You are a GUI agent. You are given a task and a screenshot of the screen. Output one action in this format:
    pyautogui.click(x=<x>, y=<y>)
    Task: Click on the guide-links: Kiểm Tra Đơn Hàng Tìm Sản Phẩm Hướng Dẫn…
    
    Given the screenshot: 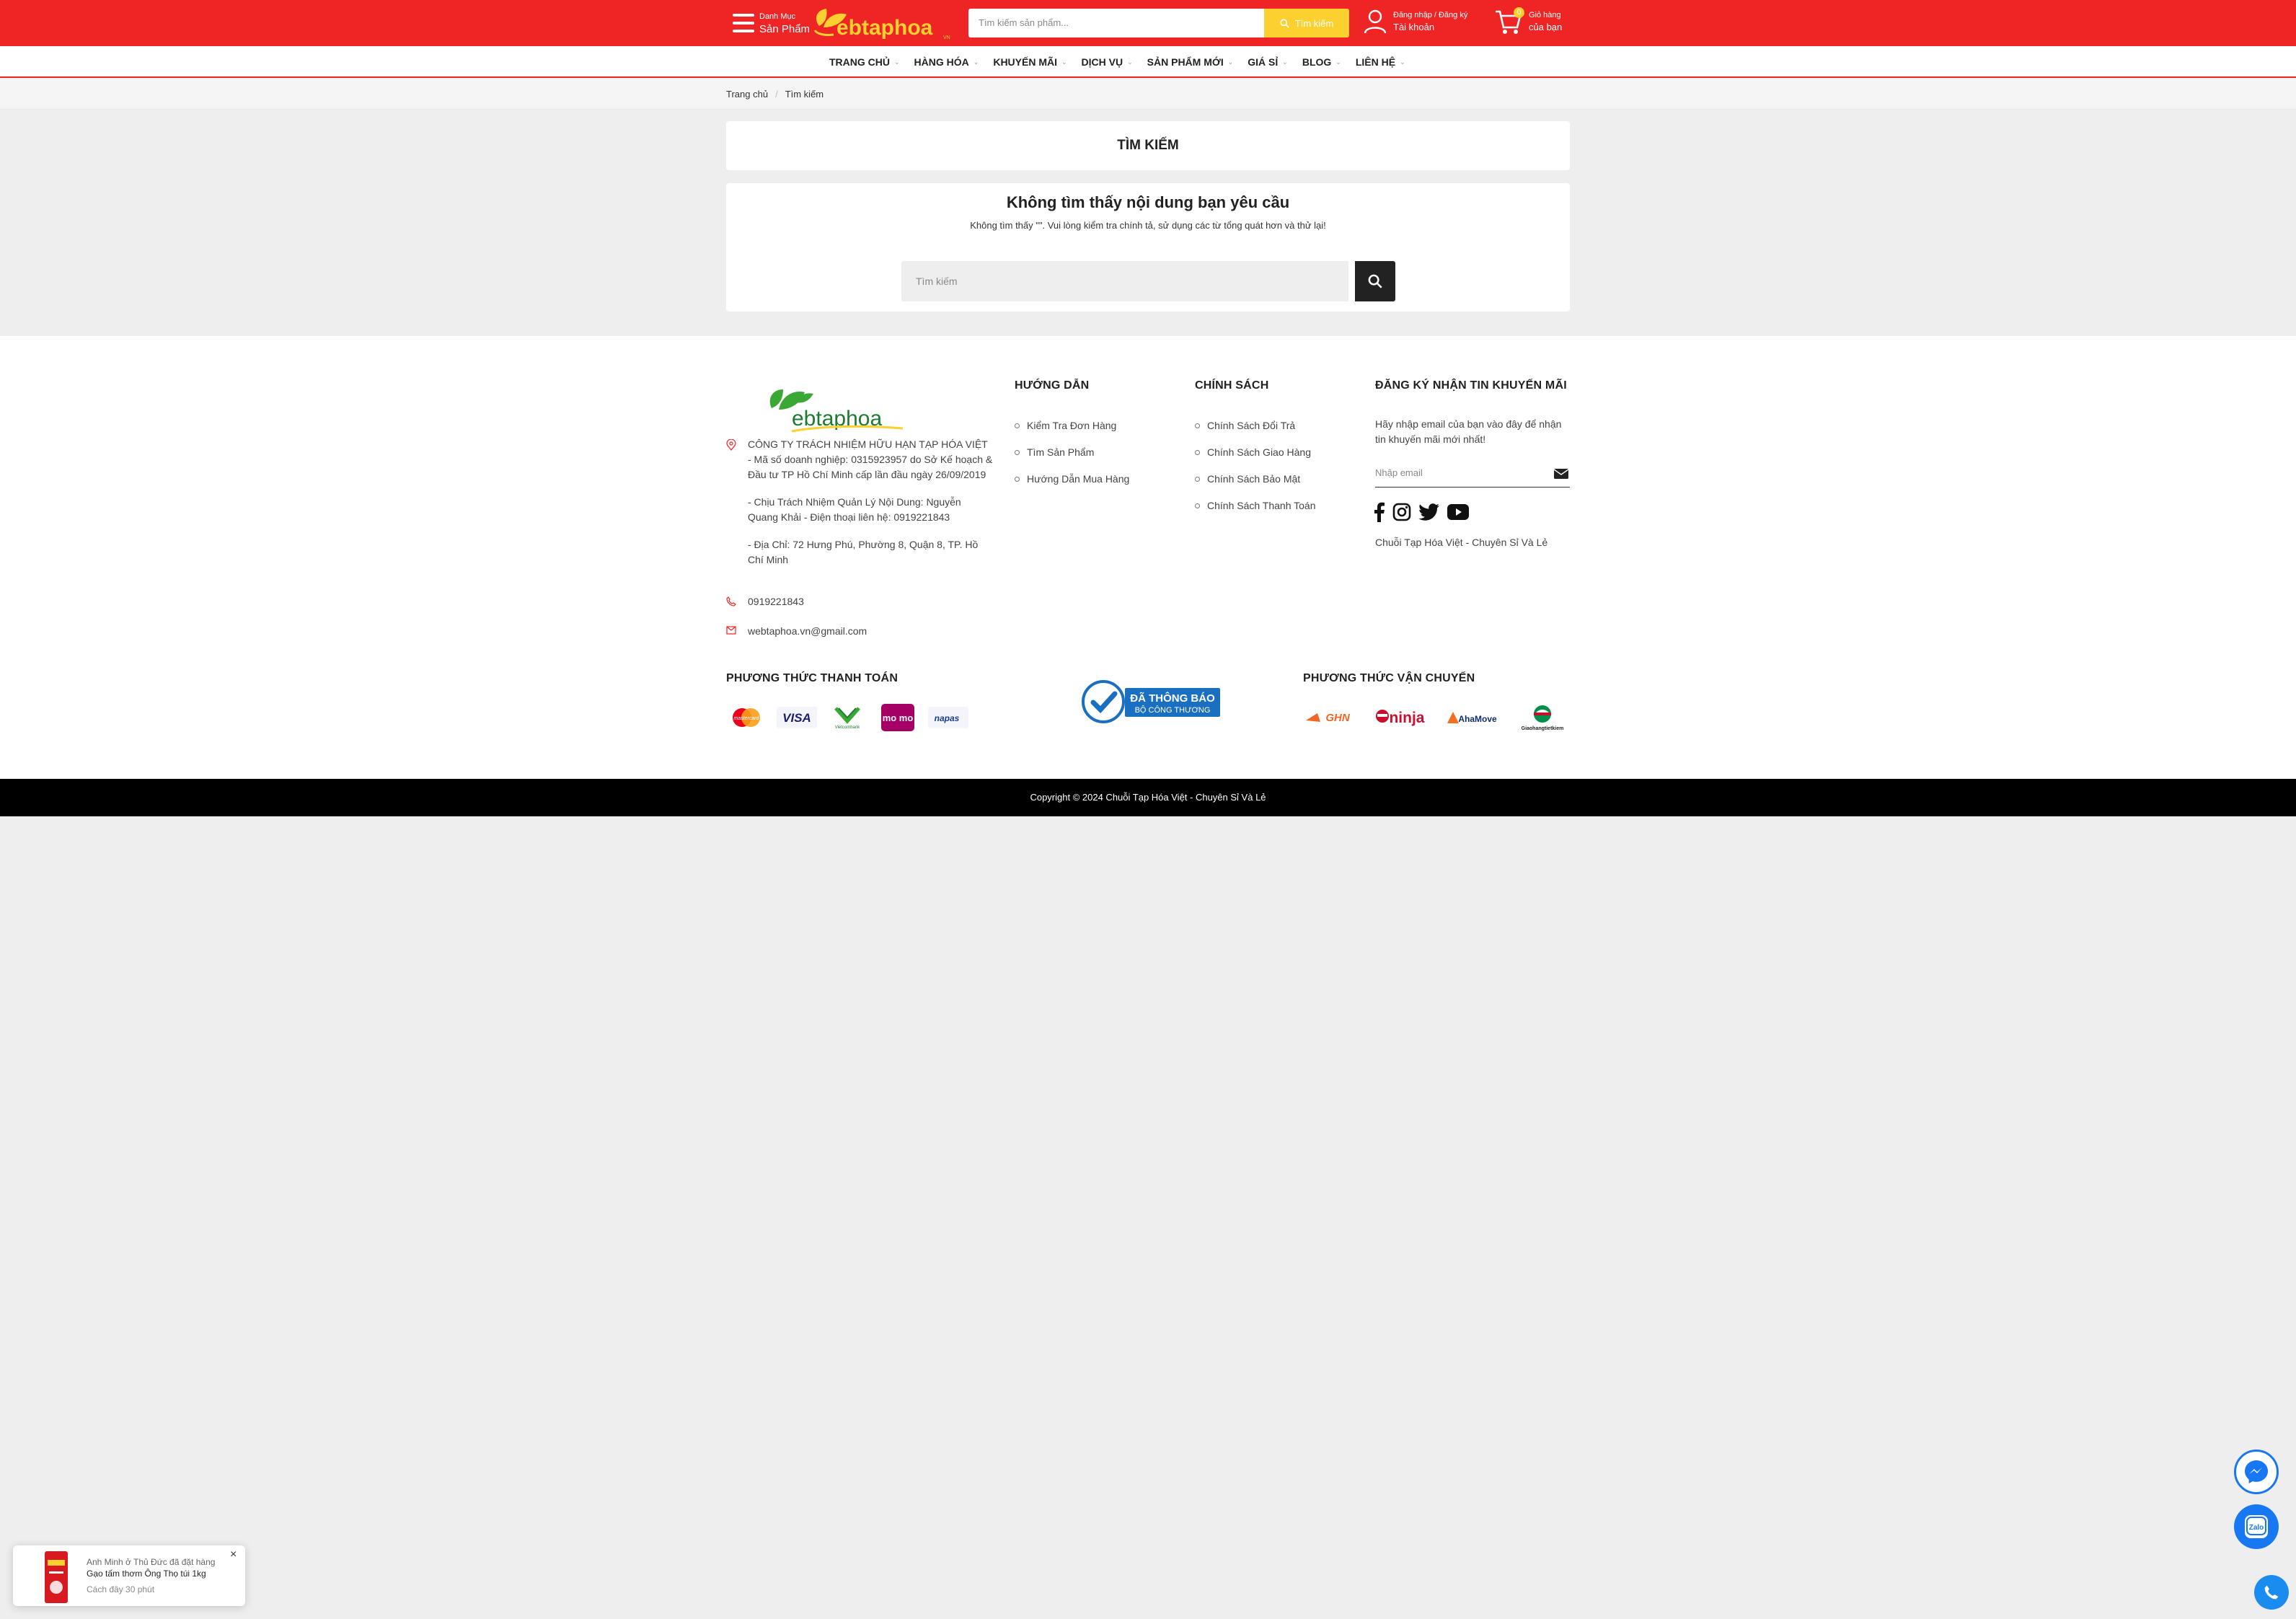 What is the action you would take?
    pyautogui.click(x=1072, y=460)
    